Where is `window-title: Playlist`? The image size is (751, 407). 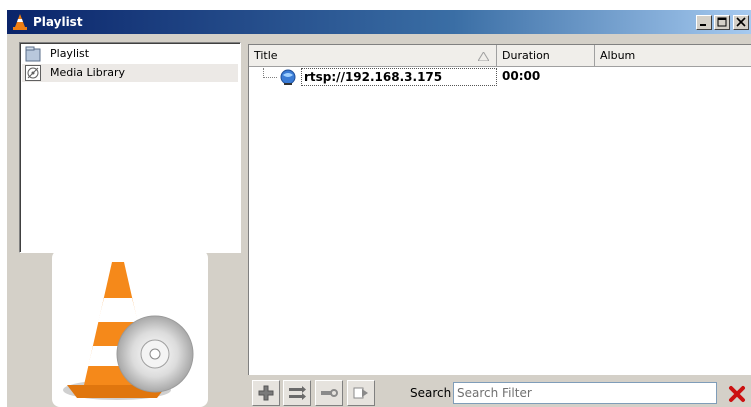
window-title: Playlist is located at coordinates (58, 22).